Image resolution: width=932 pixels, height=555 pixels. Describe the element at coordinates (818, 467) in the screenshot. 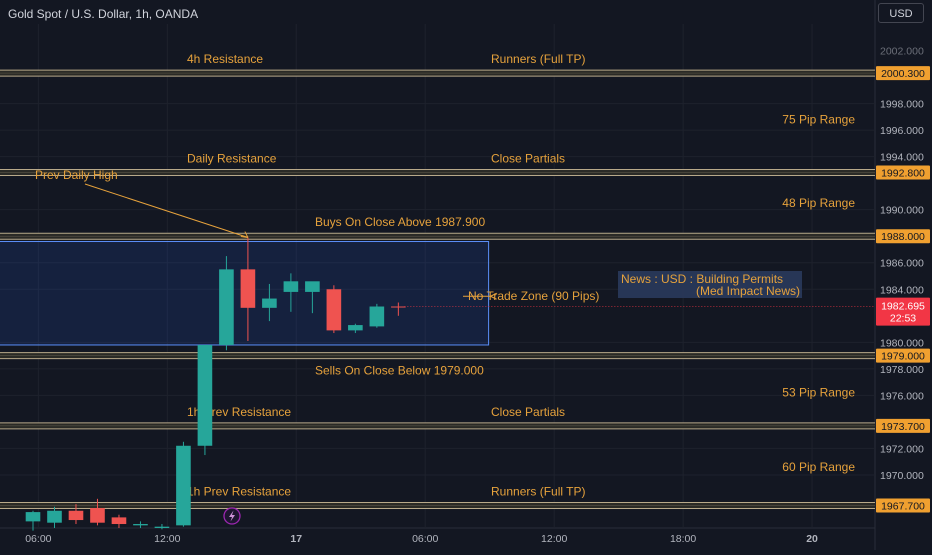

I see `pip-range-label: 60 Pip Range` at that location.